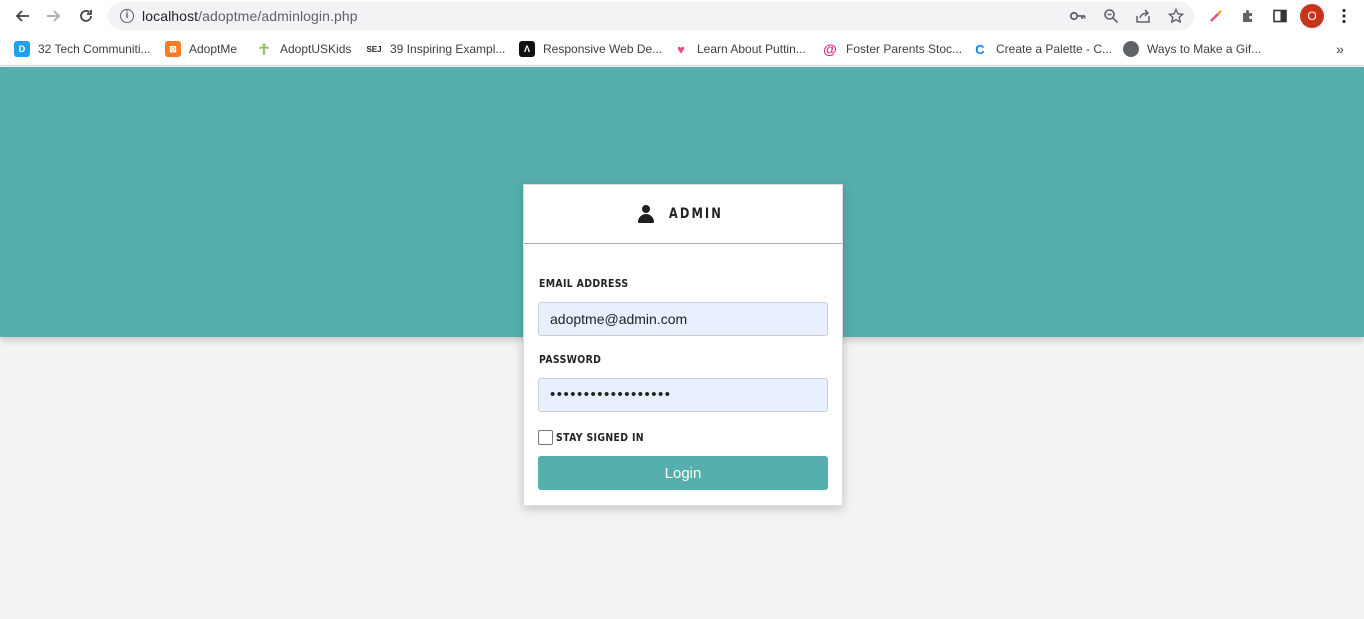  I want to click on xampp-icon: ⊠, so click(173, 49).